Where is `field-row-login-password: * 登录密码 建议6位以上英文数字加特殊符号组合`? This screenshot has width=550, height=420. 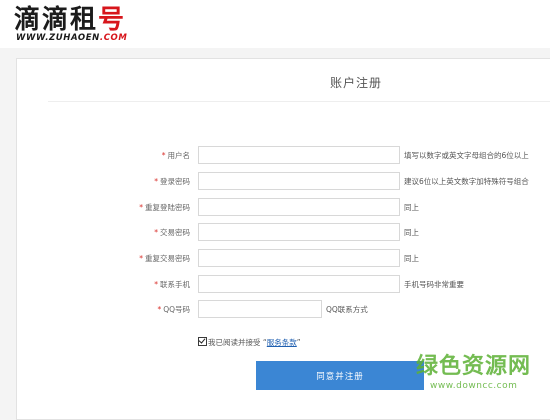 field-row-login-password: * 登录密码 建议6位以上英文数字加特殊符号组合 is located at coordinates (275, 182).